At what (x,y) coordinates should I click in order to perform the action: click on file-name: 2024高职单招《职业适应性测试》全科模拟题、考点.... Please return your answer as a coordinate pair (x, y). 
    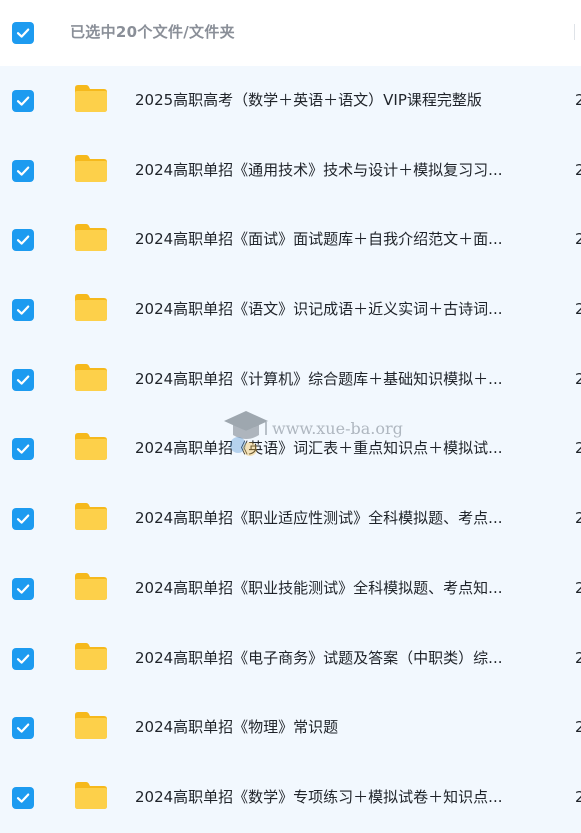
    Looking at the image, I should click on (319, 518).